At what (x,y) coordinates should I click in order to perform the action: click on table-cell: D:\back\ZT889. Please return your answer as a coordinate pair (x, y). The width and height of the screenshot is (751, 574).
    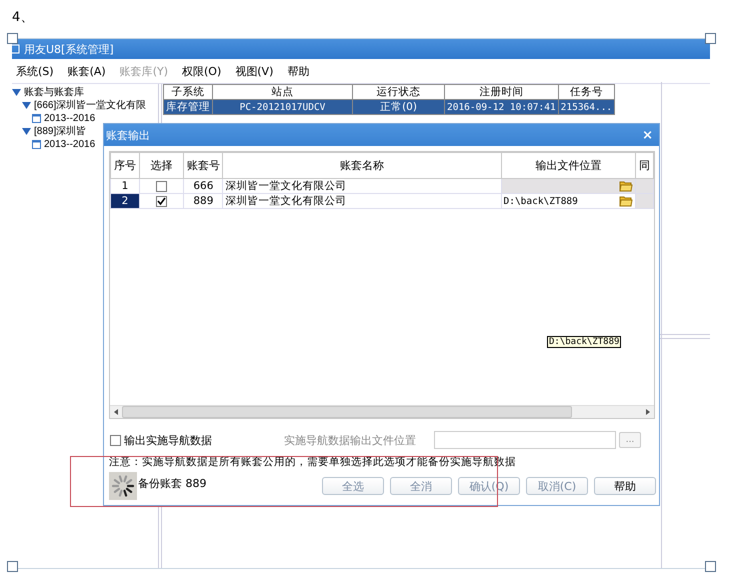
    Looking at the image, I should click on (541, 201).